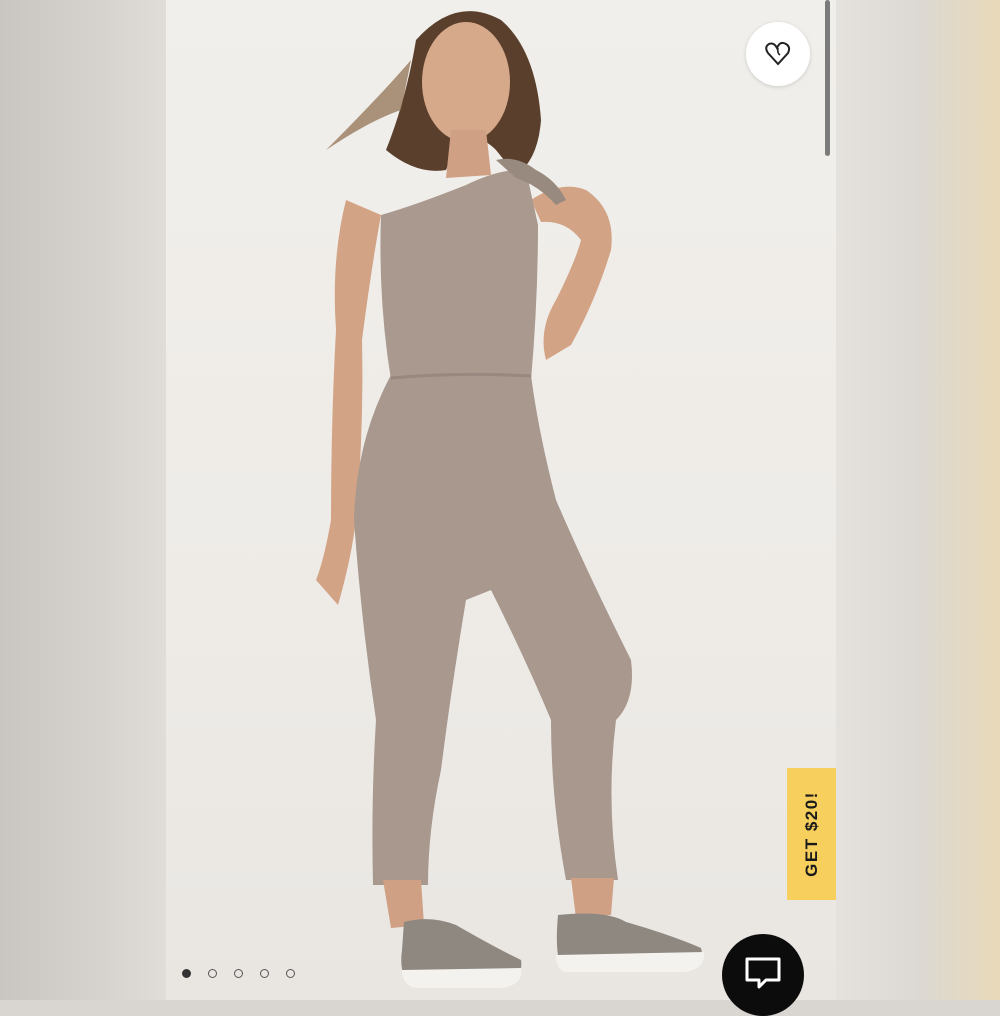  What do you see at coordinates (493, 630) in the screenshot?
I see `jumpsuit-trousers` at bounding box center [493, 630].